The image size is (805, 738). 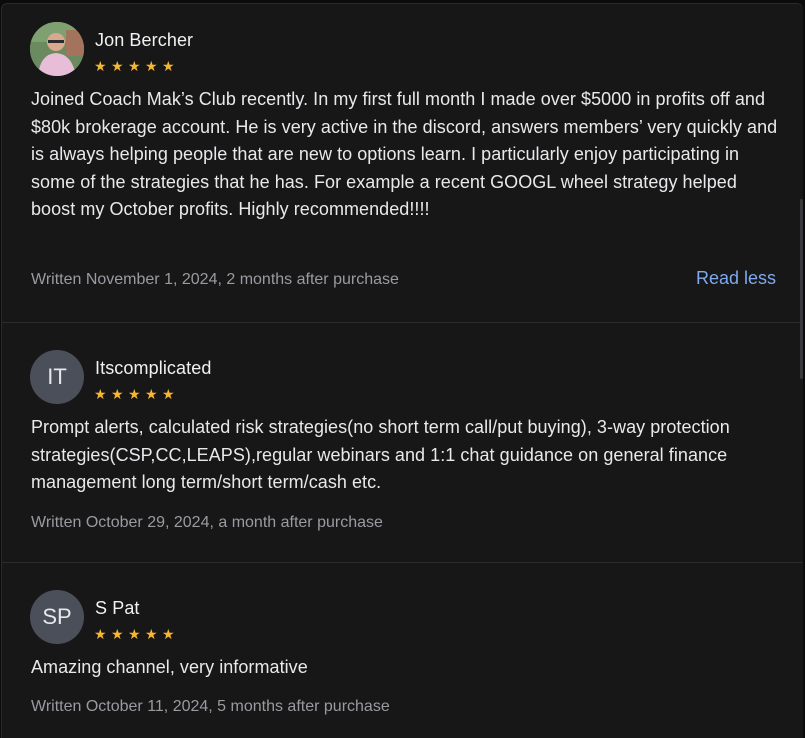 I want to click on read-less-link: Read less, so click(x=736, y=278).